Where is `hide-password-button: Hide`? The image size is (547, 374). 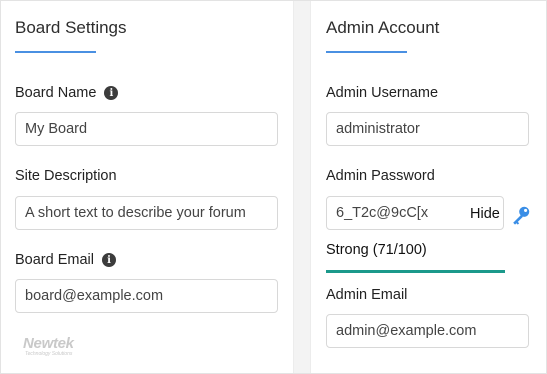 hide-password-button: Hide is located at coordinates (485, 214).